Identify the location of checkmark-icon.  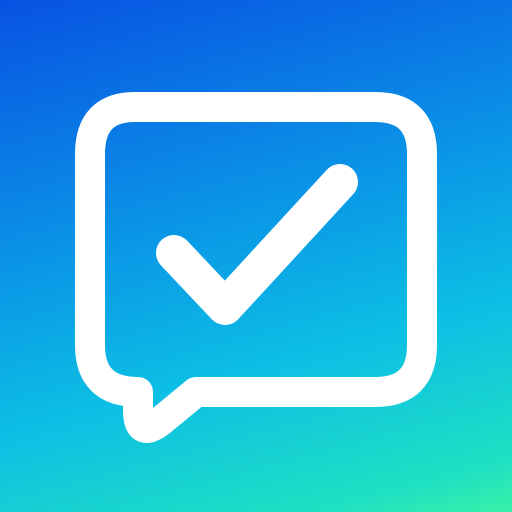
(257, 244).